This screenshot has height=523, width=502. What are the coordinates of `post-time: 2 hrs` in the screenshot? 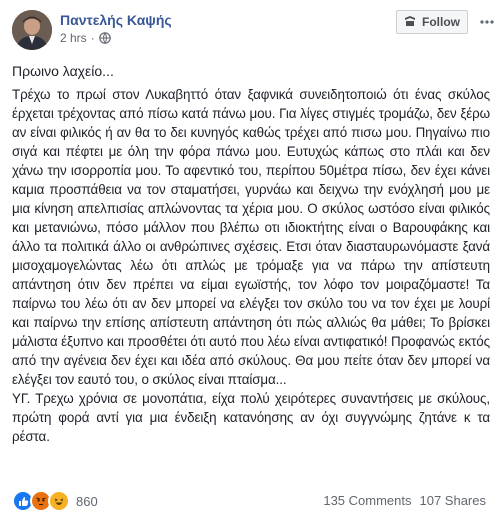 It's located at (73, 38).